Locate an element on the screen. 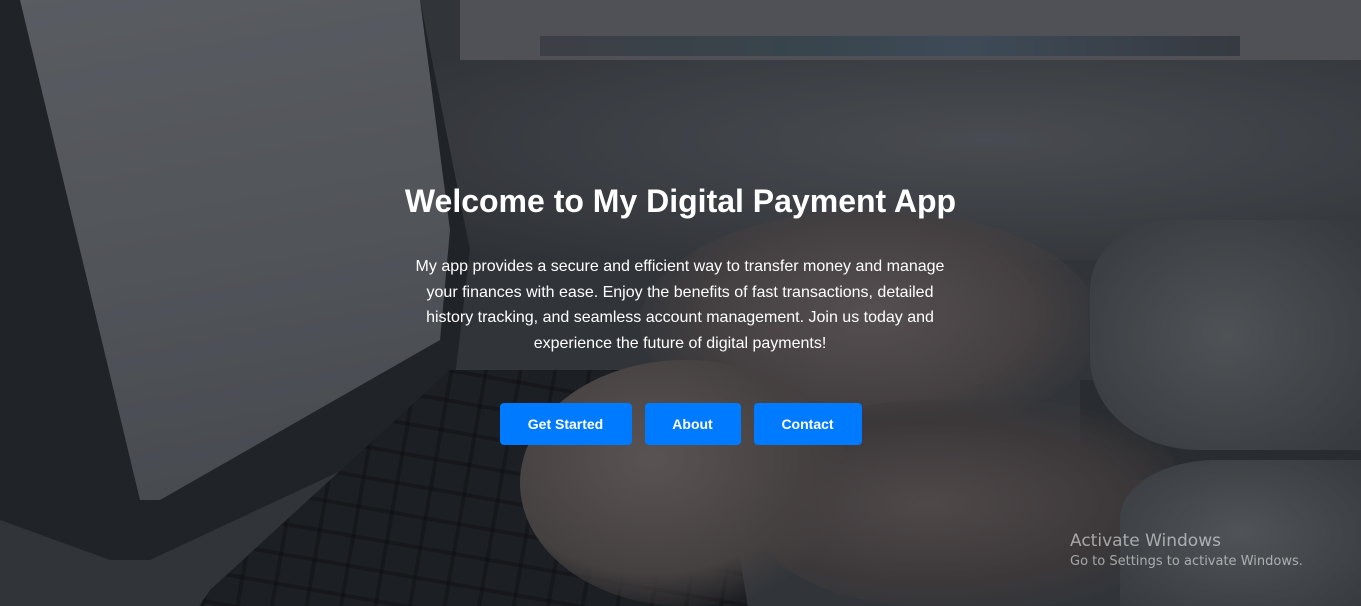 Image resolution: width=1361 pixels, height=606 pixels. page-title: Welcome to My Digital Payment App is located at coordinates (680, 201).